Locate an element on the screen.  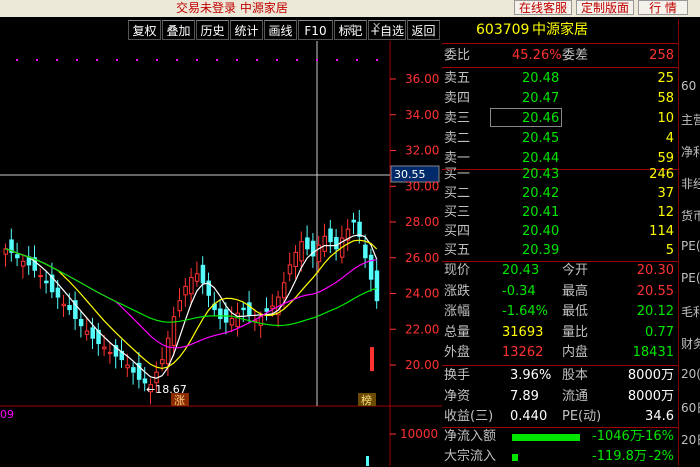
side-info-label: 20日 is located at coordinates (690, 440).